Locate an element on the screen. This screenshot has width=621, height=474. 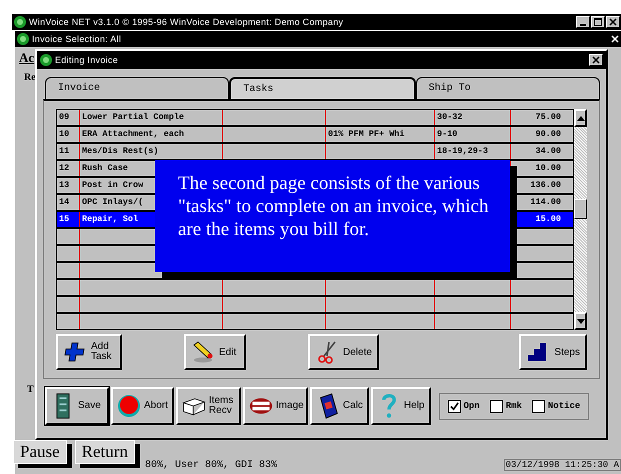
toolbar-button: Edit is located at coordinates (215, 352).